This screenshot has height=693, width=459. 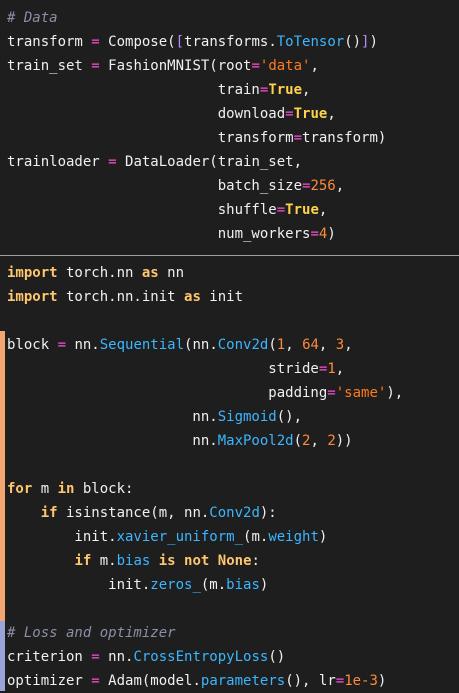 I want to click on code-line: shuffle=True,, so click(x=167, y=210).